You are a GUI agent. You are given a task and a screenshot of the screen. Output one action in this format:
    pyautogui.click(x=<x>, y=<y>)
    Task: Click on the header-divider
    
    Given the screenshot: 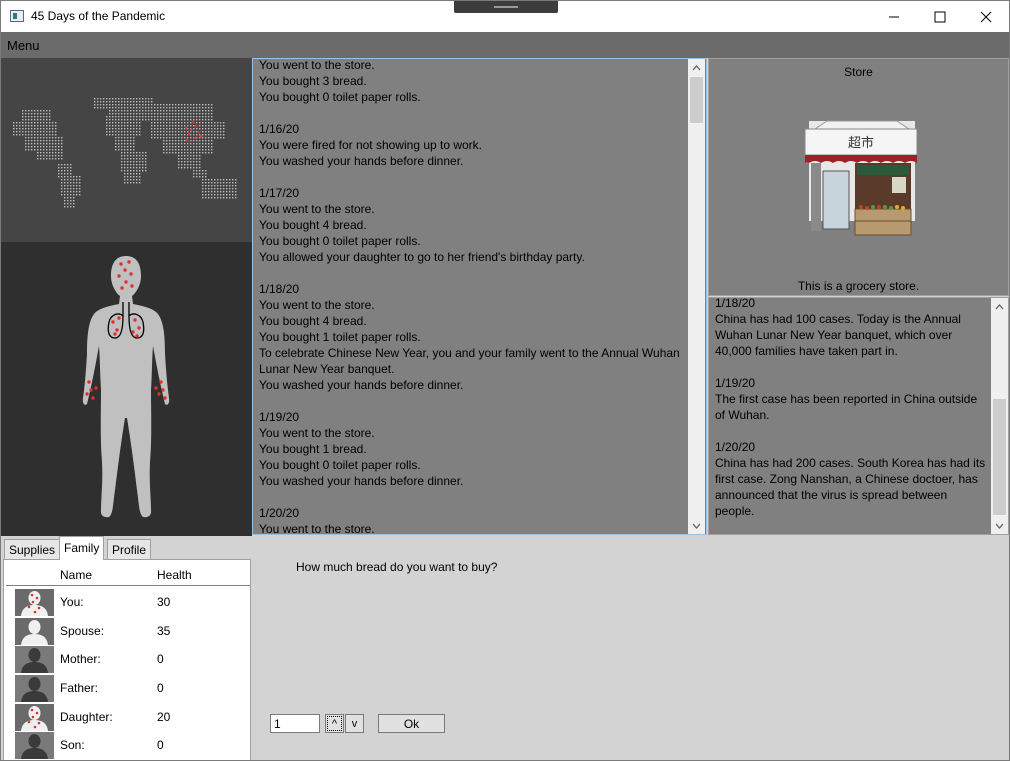 What is the action you would take?
    pyautogui.click(x=128, y=585)
    